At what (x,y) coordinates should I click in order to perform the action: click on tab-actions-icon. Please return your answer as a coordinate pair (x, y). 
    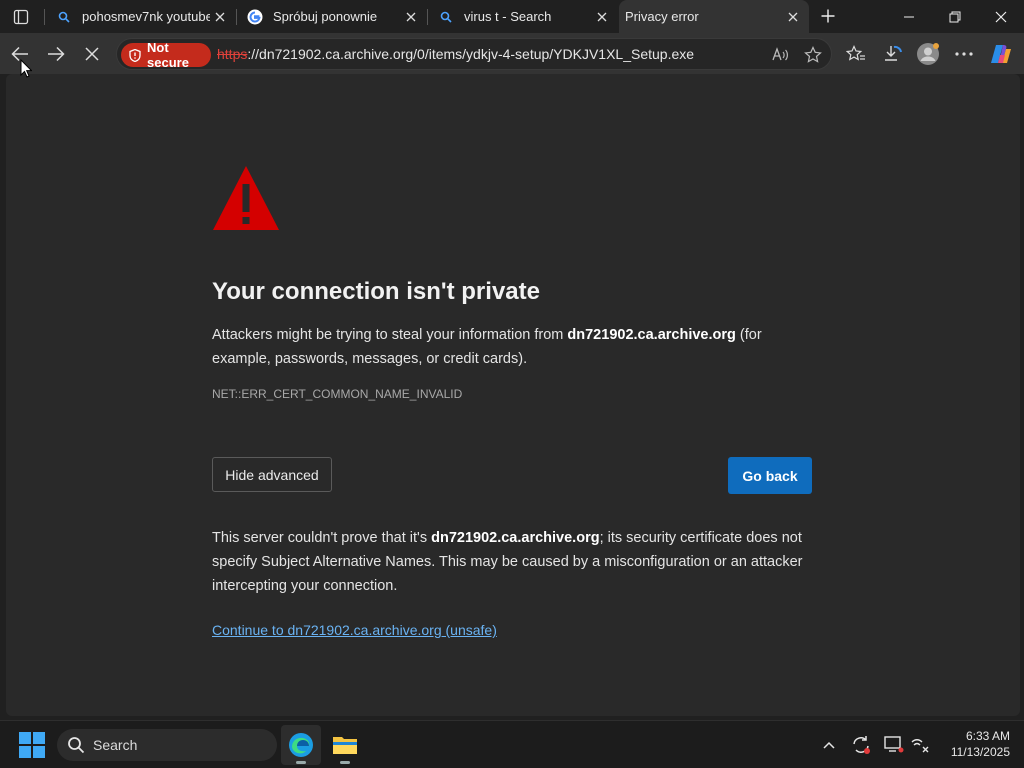
    Looking at the image, I should click on (21, 17).